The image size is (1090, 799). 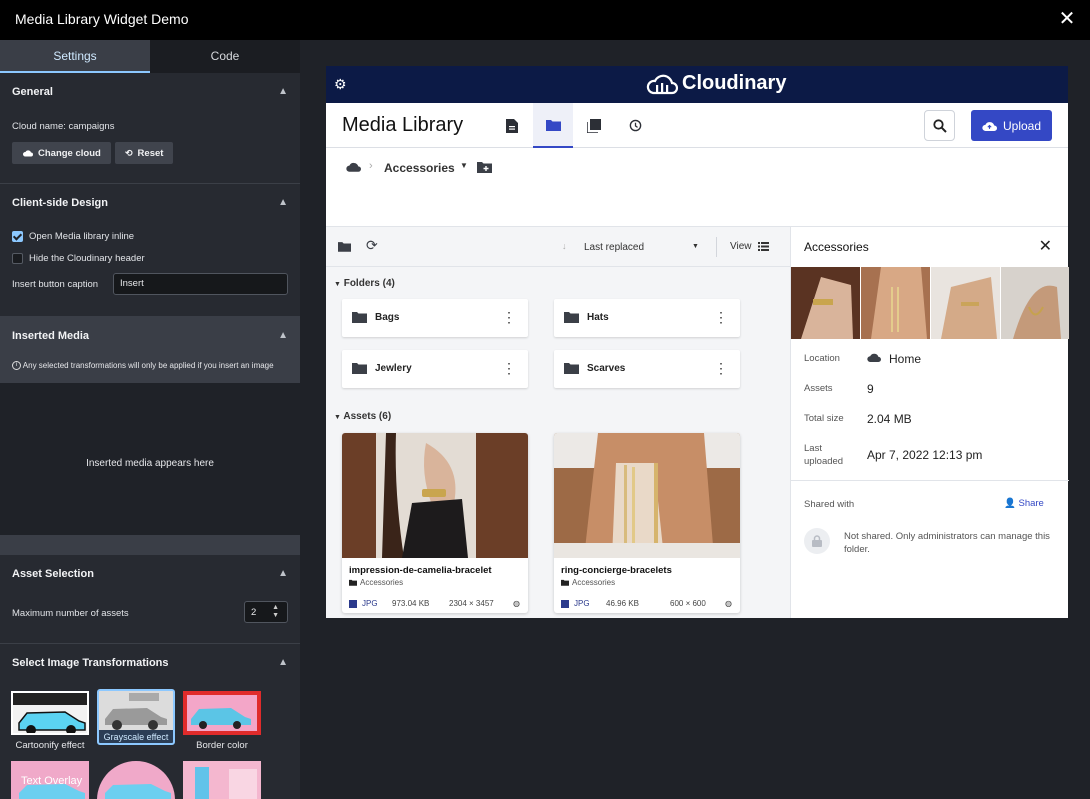 What do you see at coordinates (61, 153) in the screenshot?
I see `change-cloud-button: Change cloud` at bounding box center [61, 153].